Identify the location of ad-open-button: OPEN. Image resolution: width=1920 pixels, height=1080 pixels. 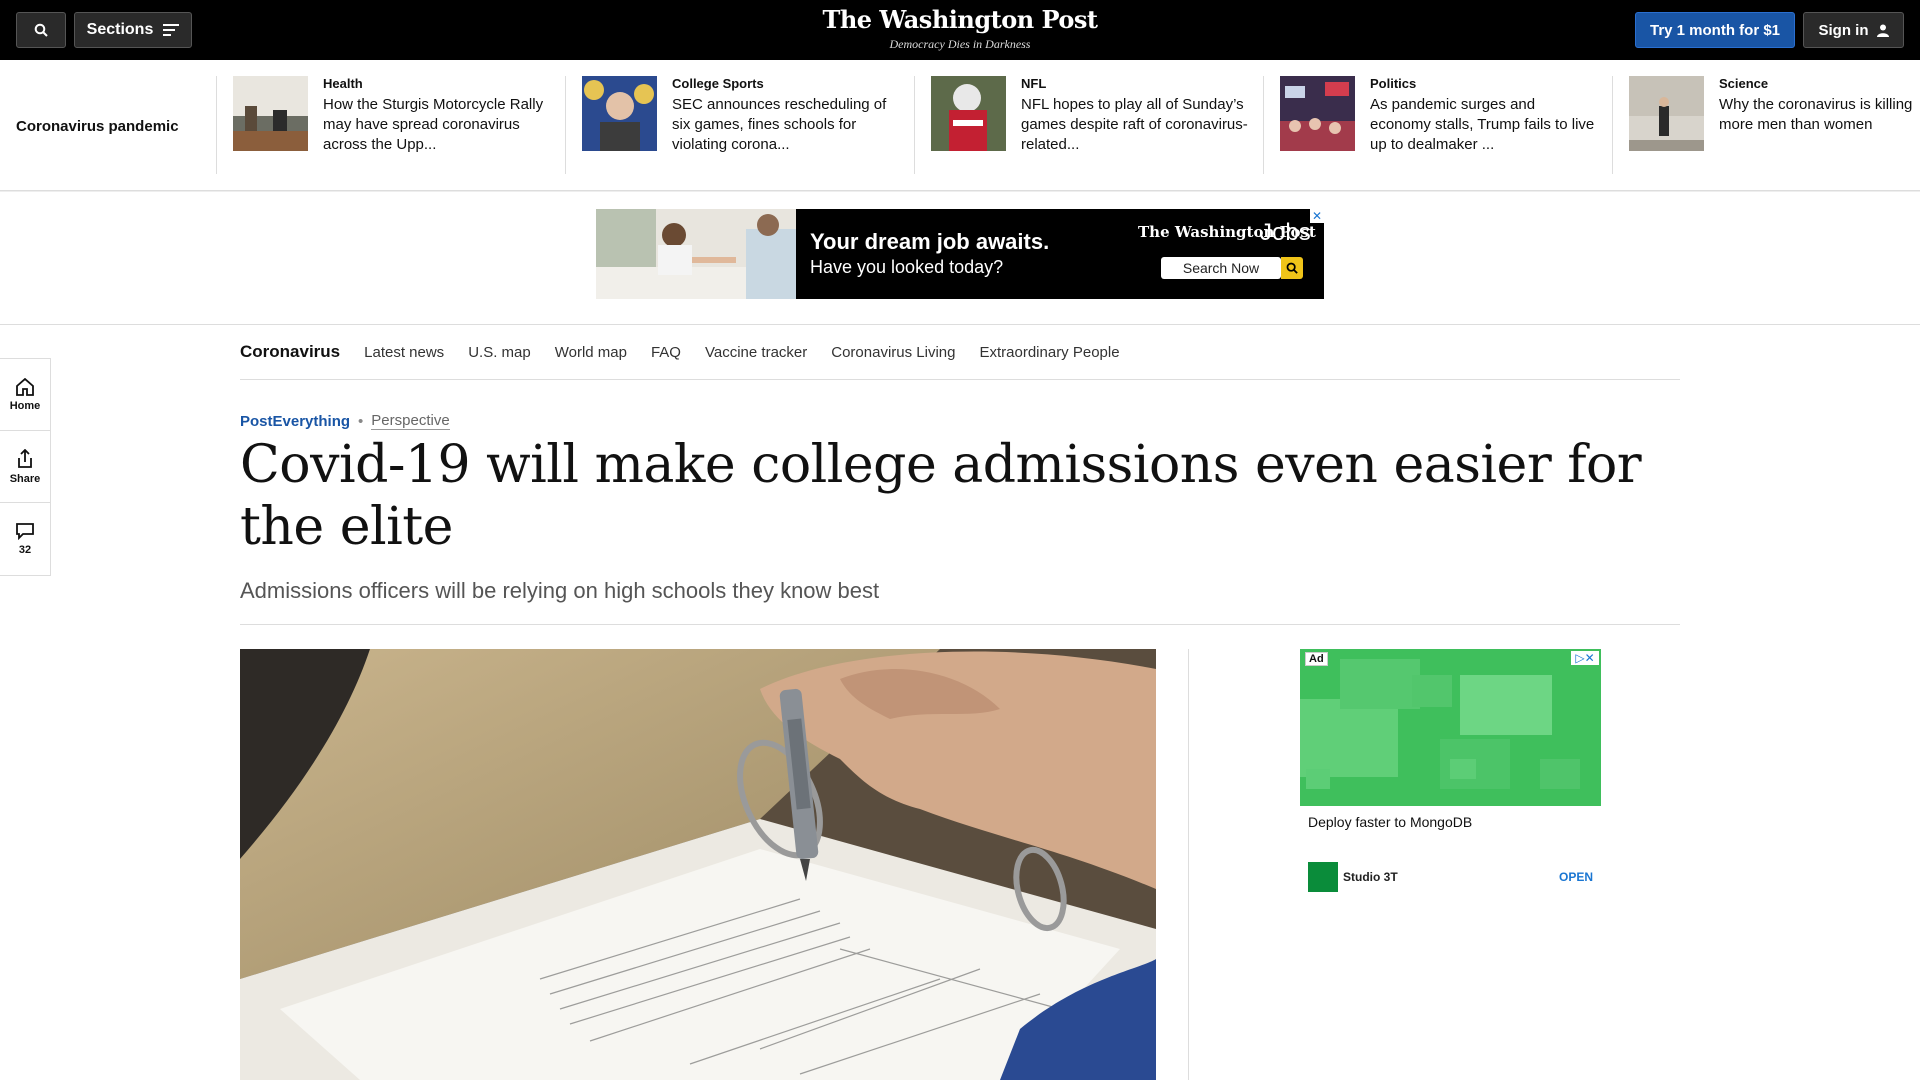
(1576, 877).